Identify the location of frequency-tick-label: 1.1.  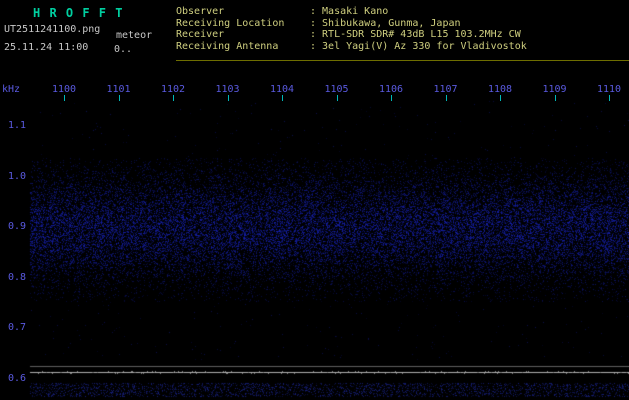
(16, 125).